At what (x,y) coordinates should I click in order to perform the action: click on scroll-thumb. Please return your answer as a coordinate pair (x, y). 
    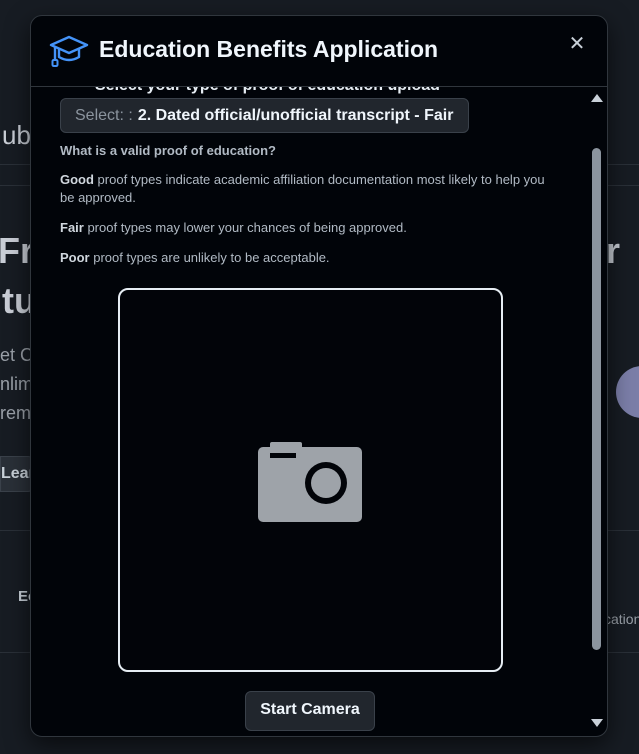
    Looking at the image, I should click on (596, 399).